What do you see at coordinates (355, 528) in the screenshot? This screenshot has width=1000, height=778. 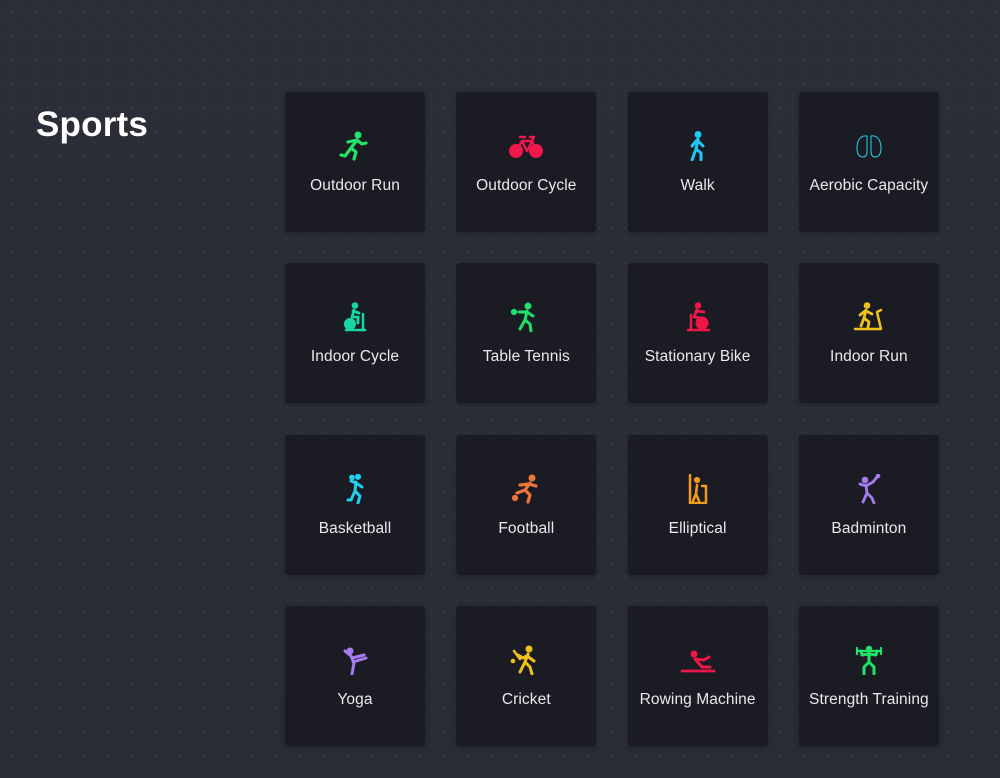 I see `sport-label: Basketball` at bounding box center [355, 528].